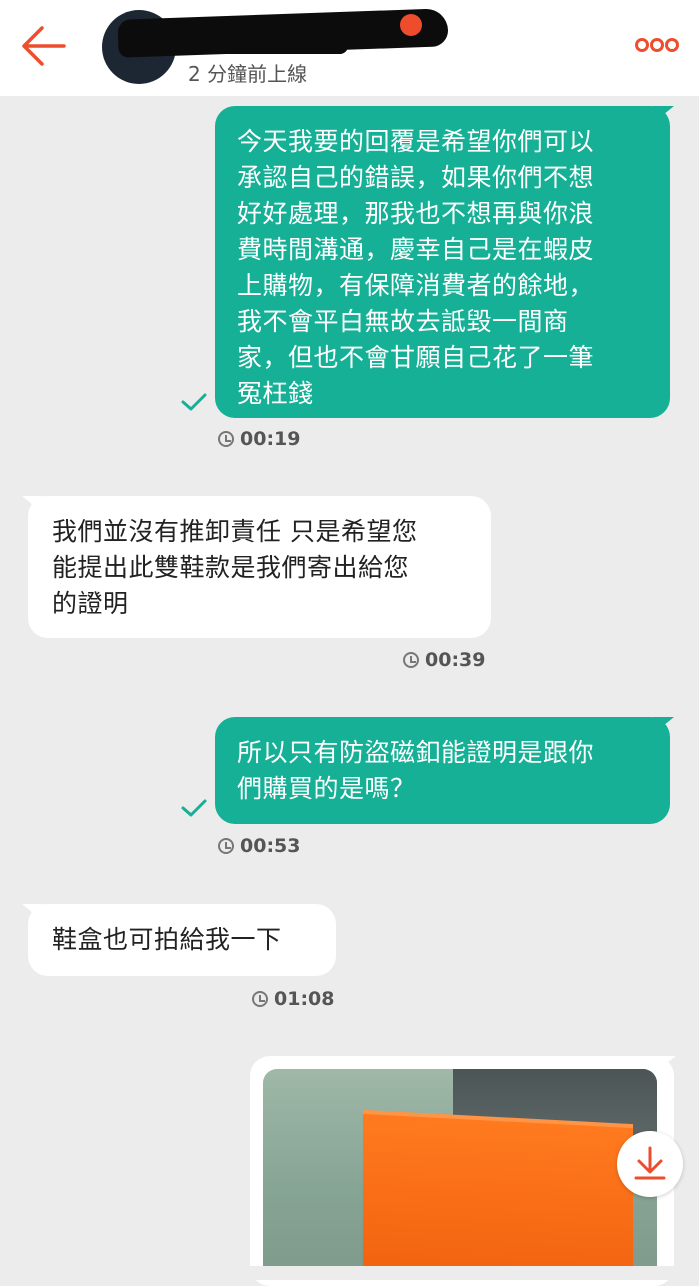  I want to click on message-line: 費時間溝通，慶幸自己是在蝦皮, so click(416, 249).